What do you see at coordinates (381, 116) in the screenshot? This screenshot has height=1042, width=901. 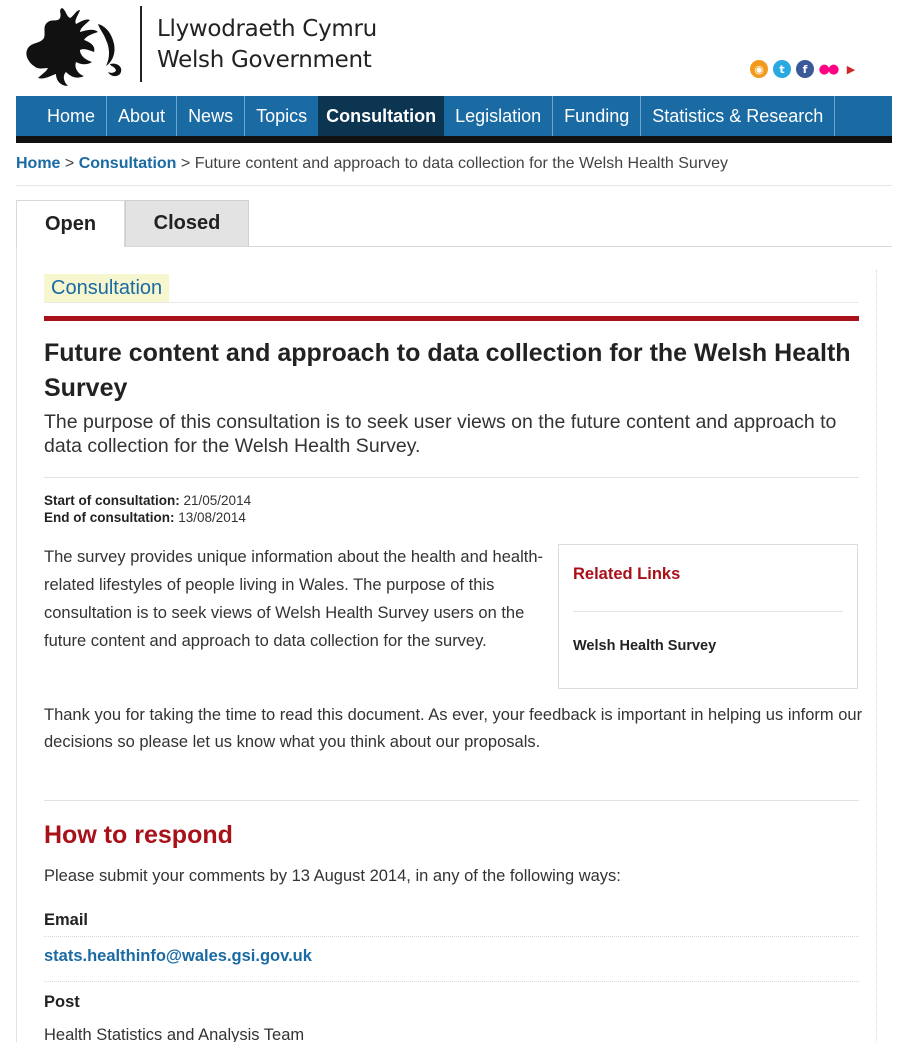 I see `nav-item-consultation: Consultation` at bounding box center [381, 116].